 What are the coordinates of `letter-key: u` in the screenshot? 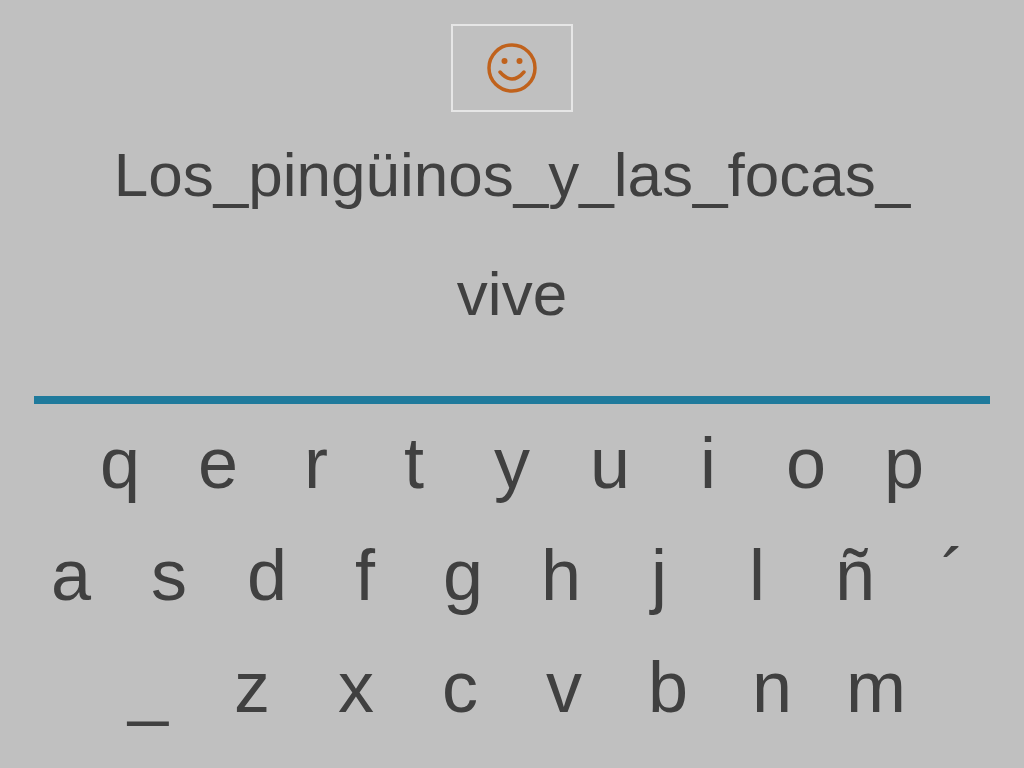 It's located at (610, 463).